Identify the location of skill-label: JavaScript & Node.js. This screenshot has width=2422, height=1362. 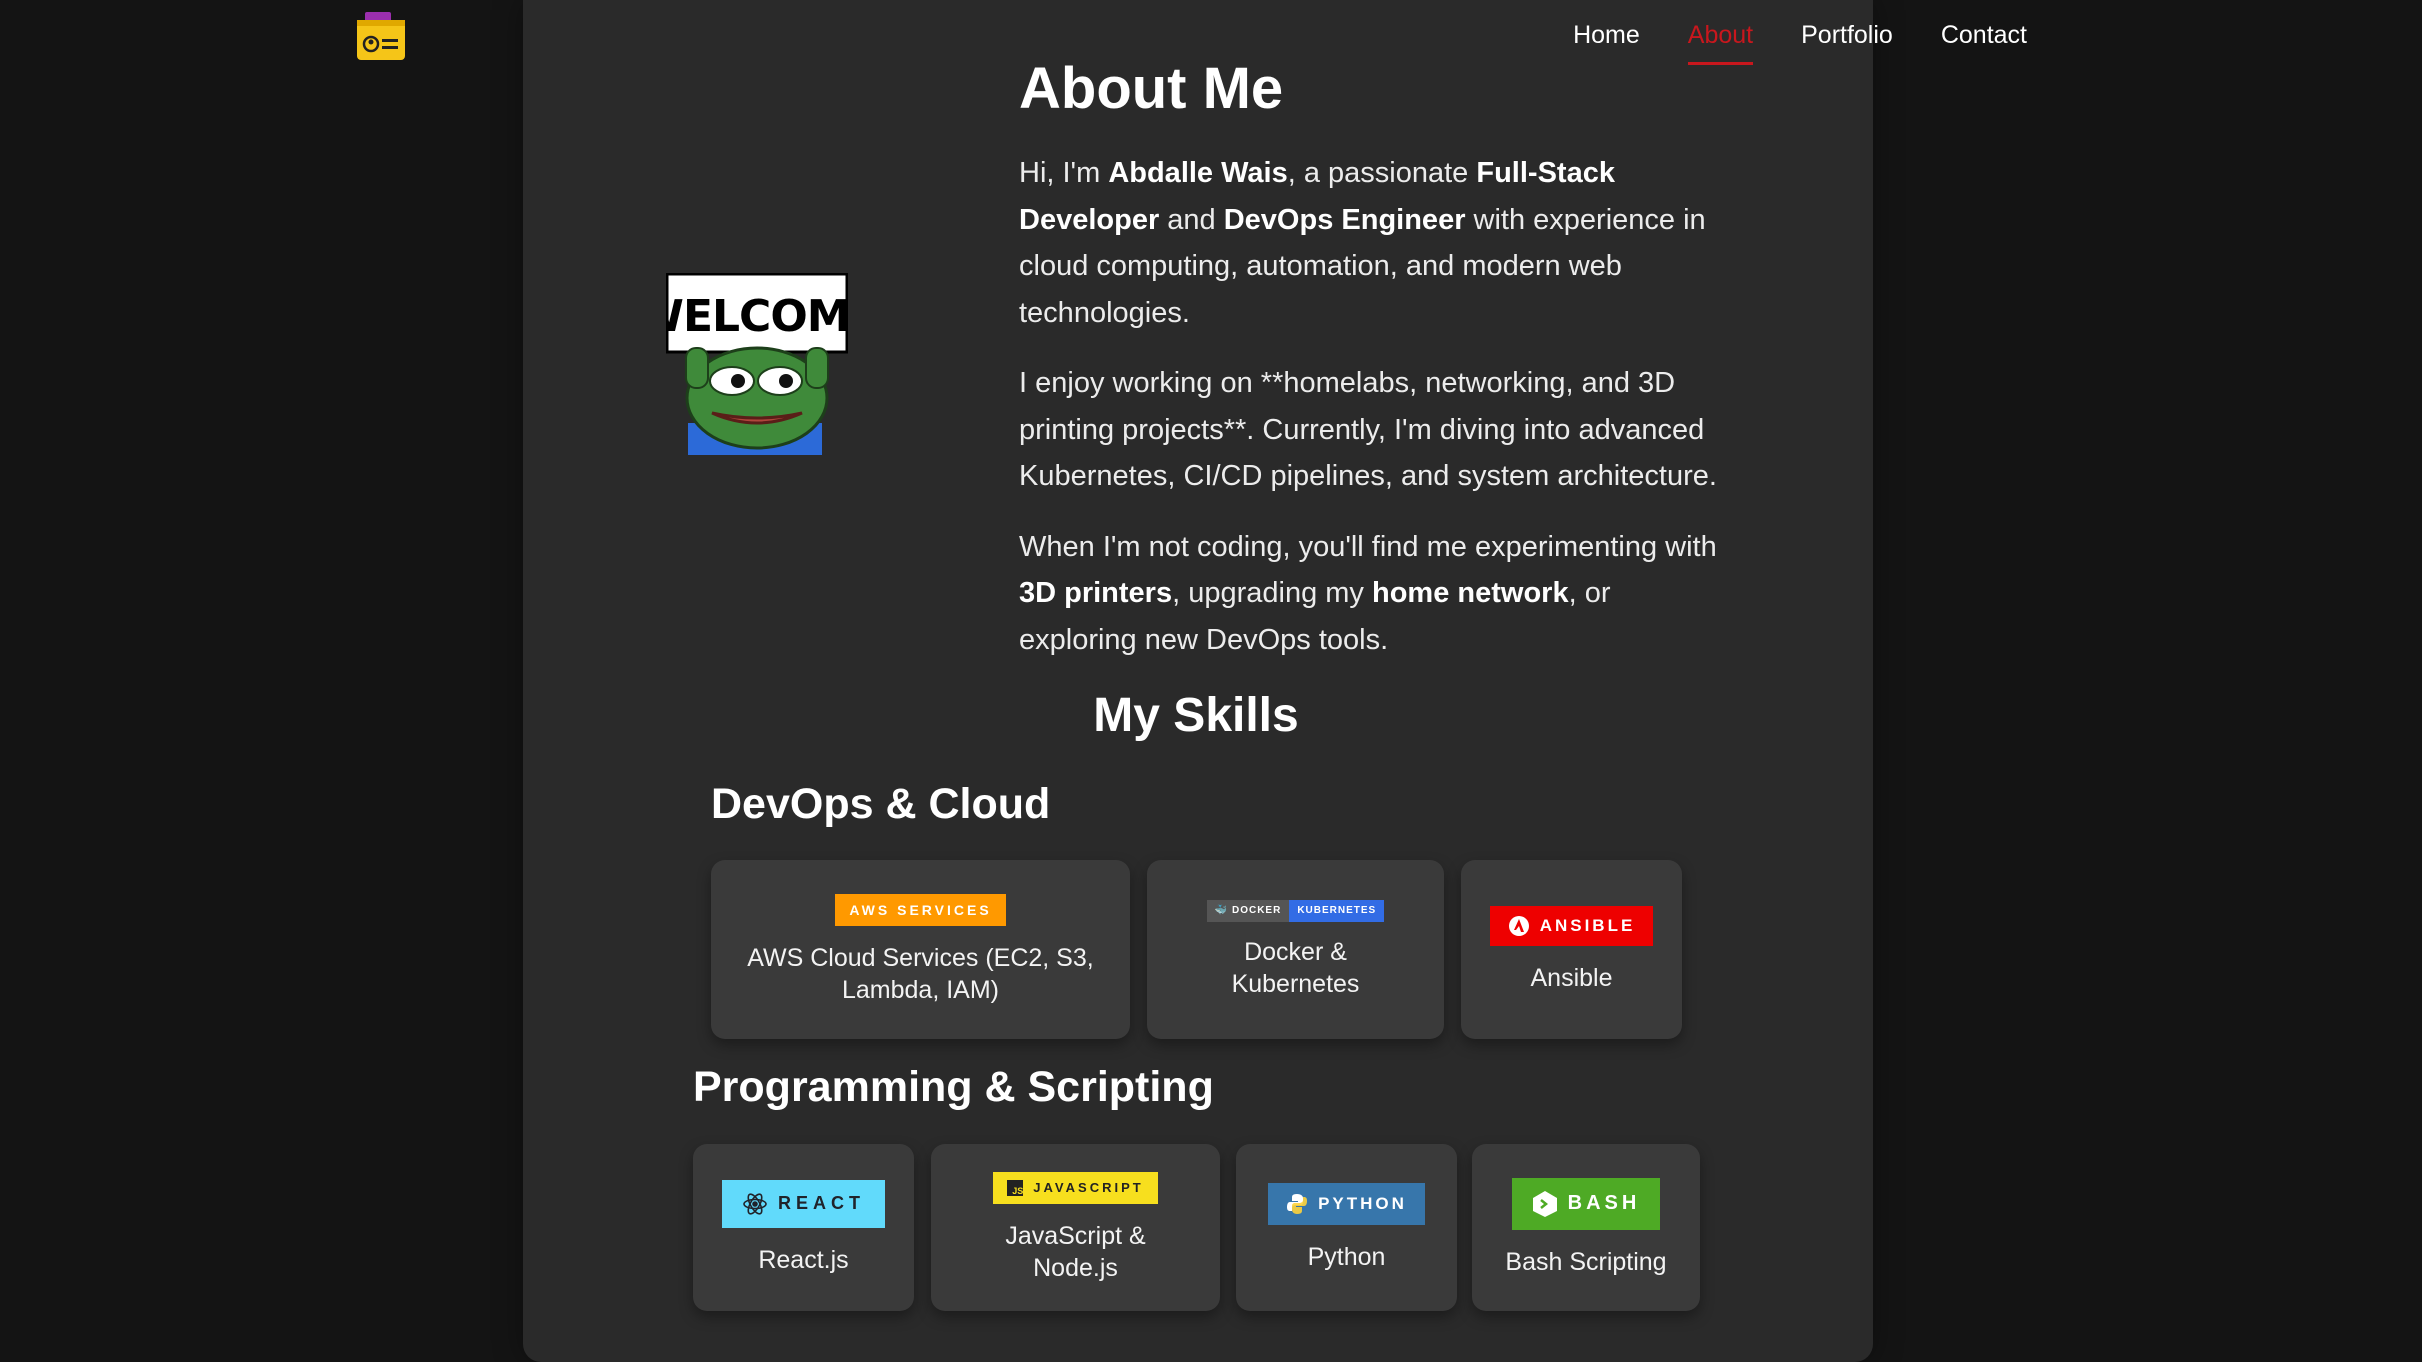
(1075, 1251).